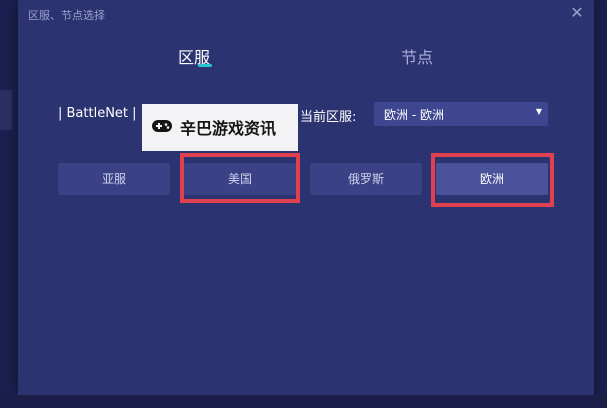  What do you see at coordinates (461, 114) in the screenshot?
I see `current-region-select: 欧洲 - 欧洲 ▼` at bounding box center [461, 114].